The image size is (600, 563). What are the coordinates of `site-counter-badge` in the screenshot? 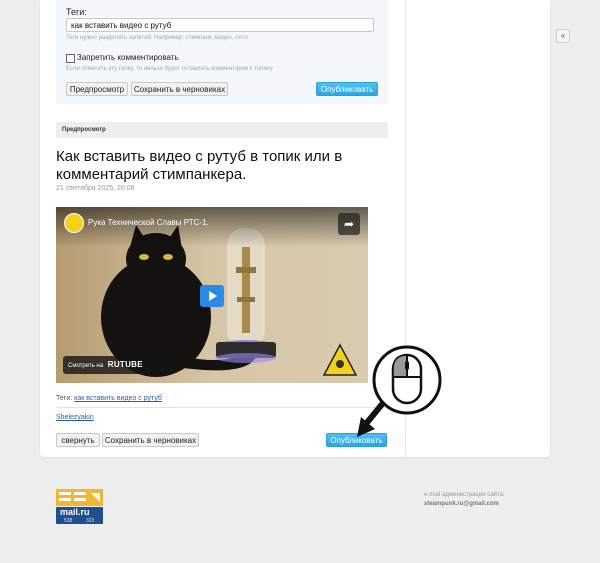 It's located at (79, 497).